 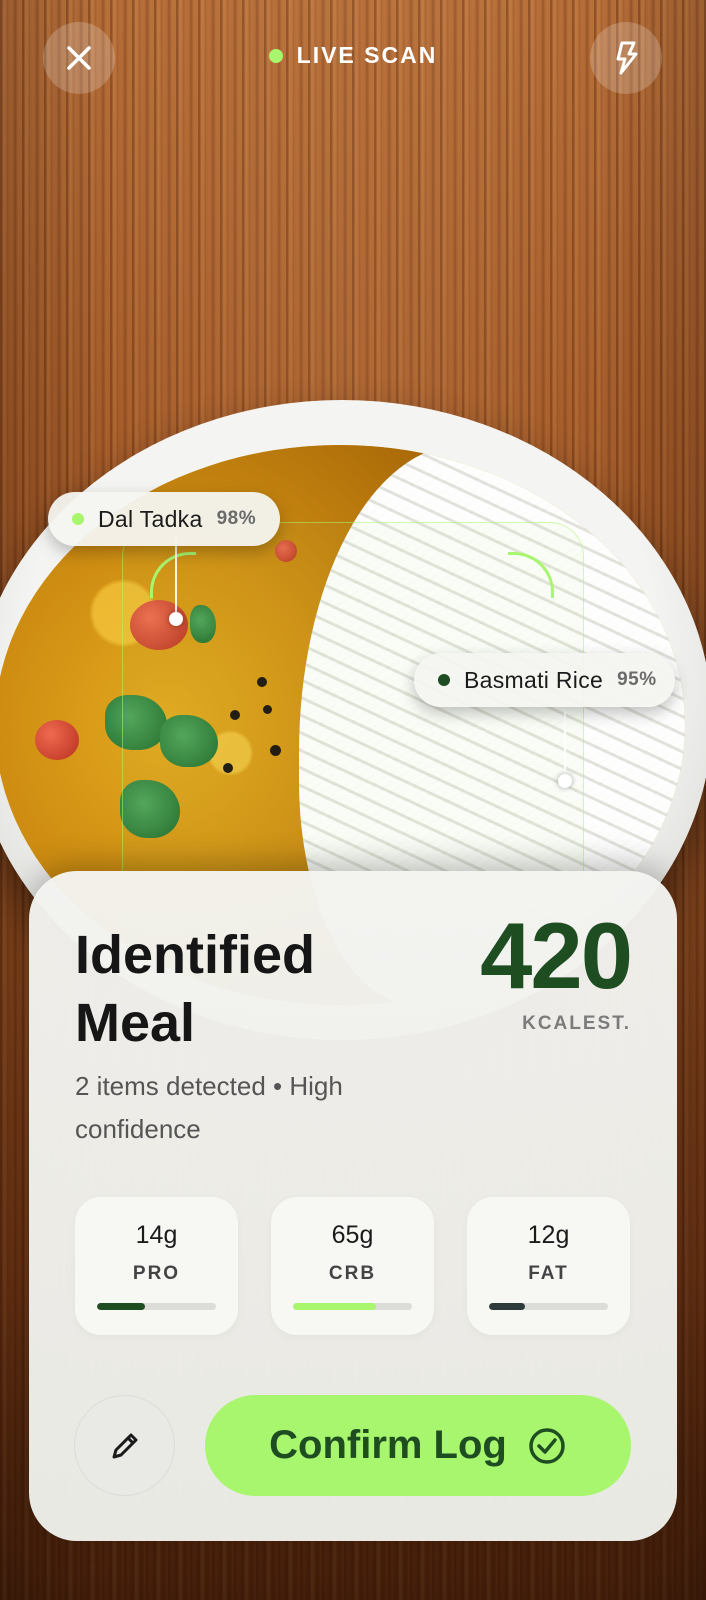 I want to click on live-indicator-dot, so click(x=275, y=55).